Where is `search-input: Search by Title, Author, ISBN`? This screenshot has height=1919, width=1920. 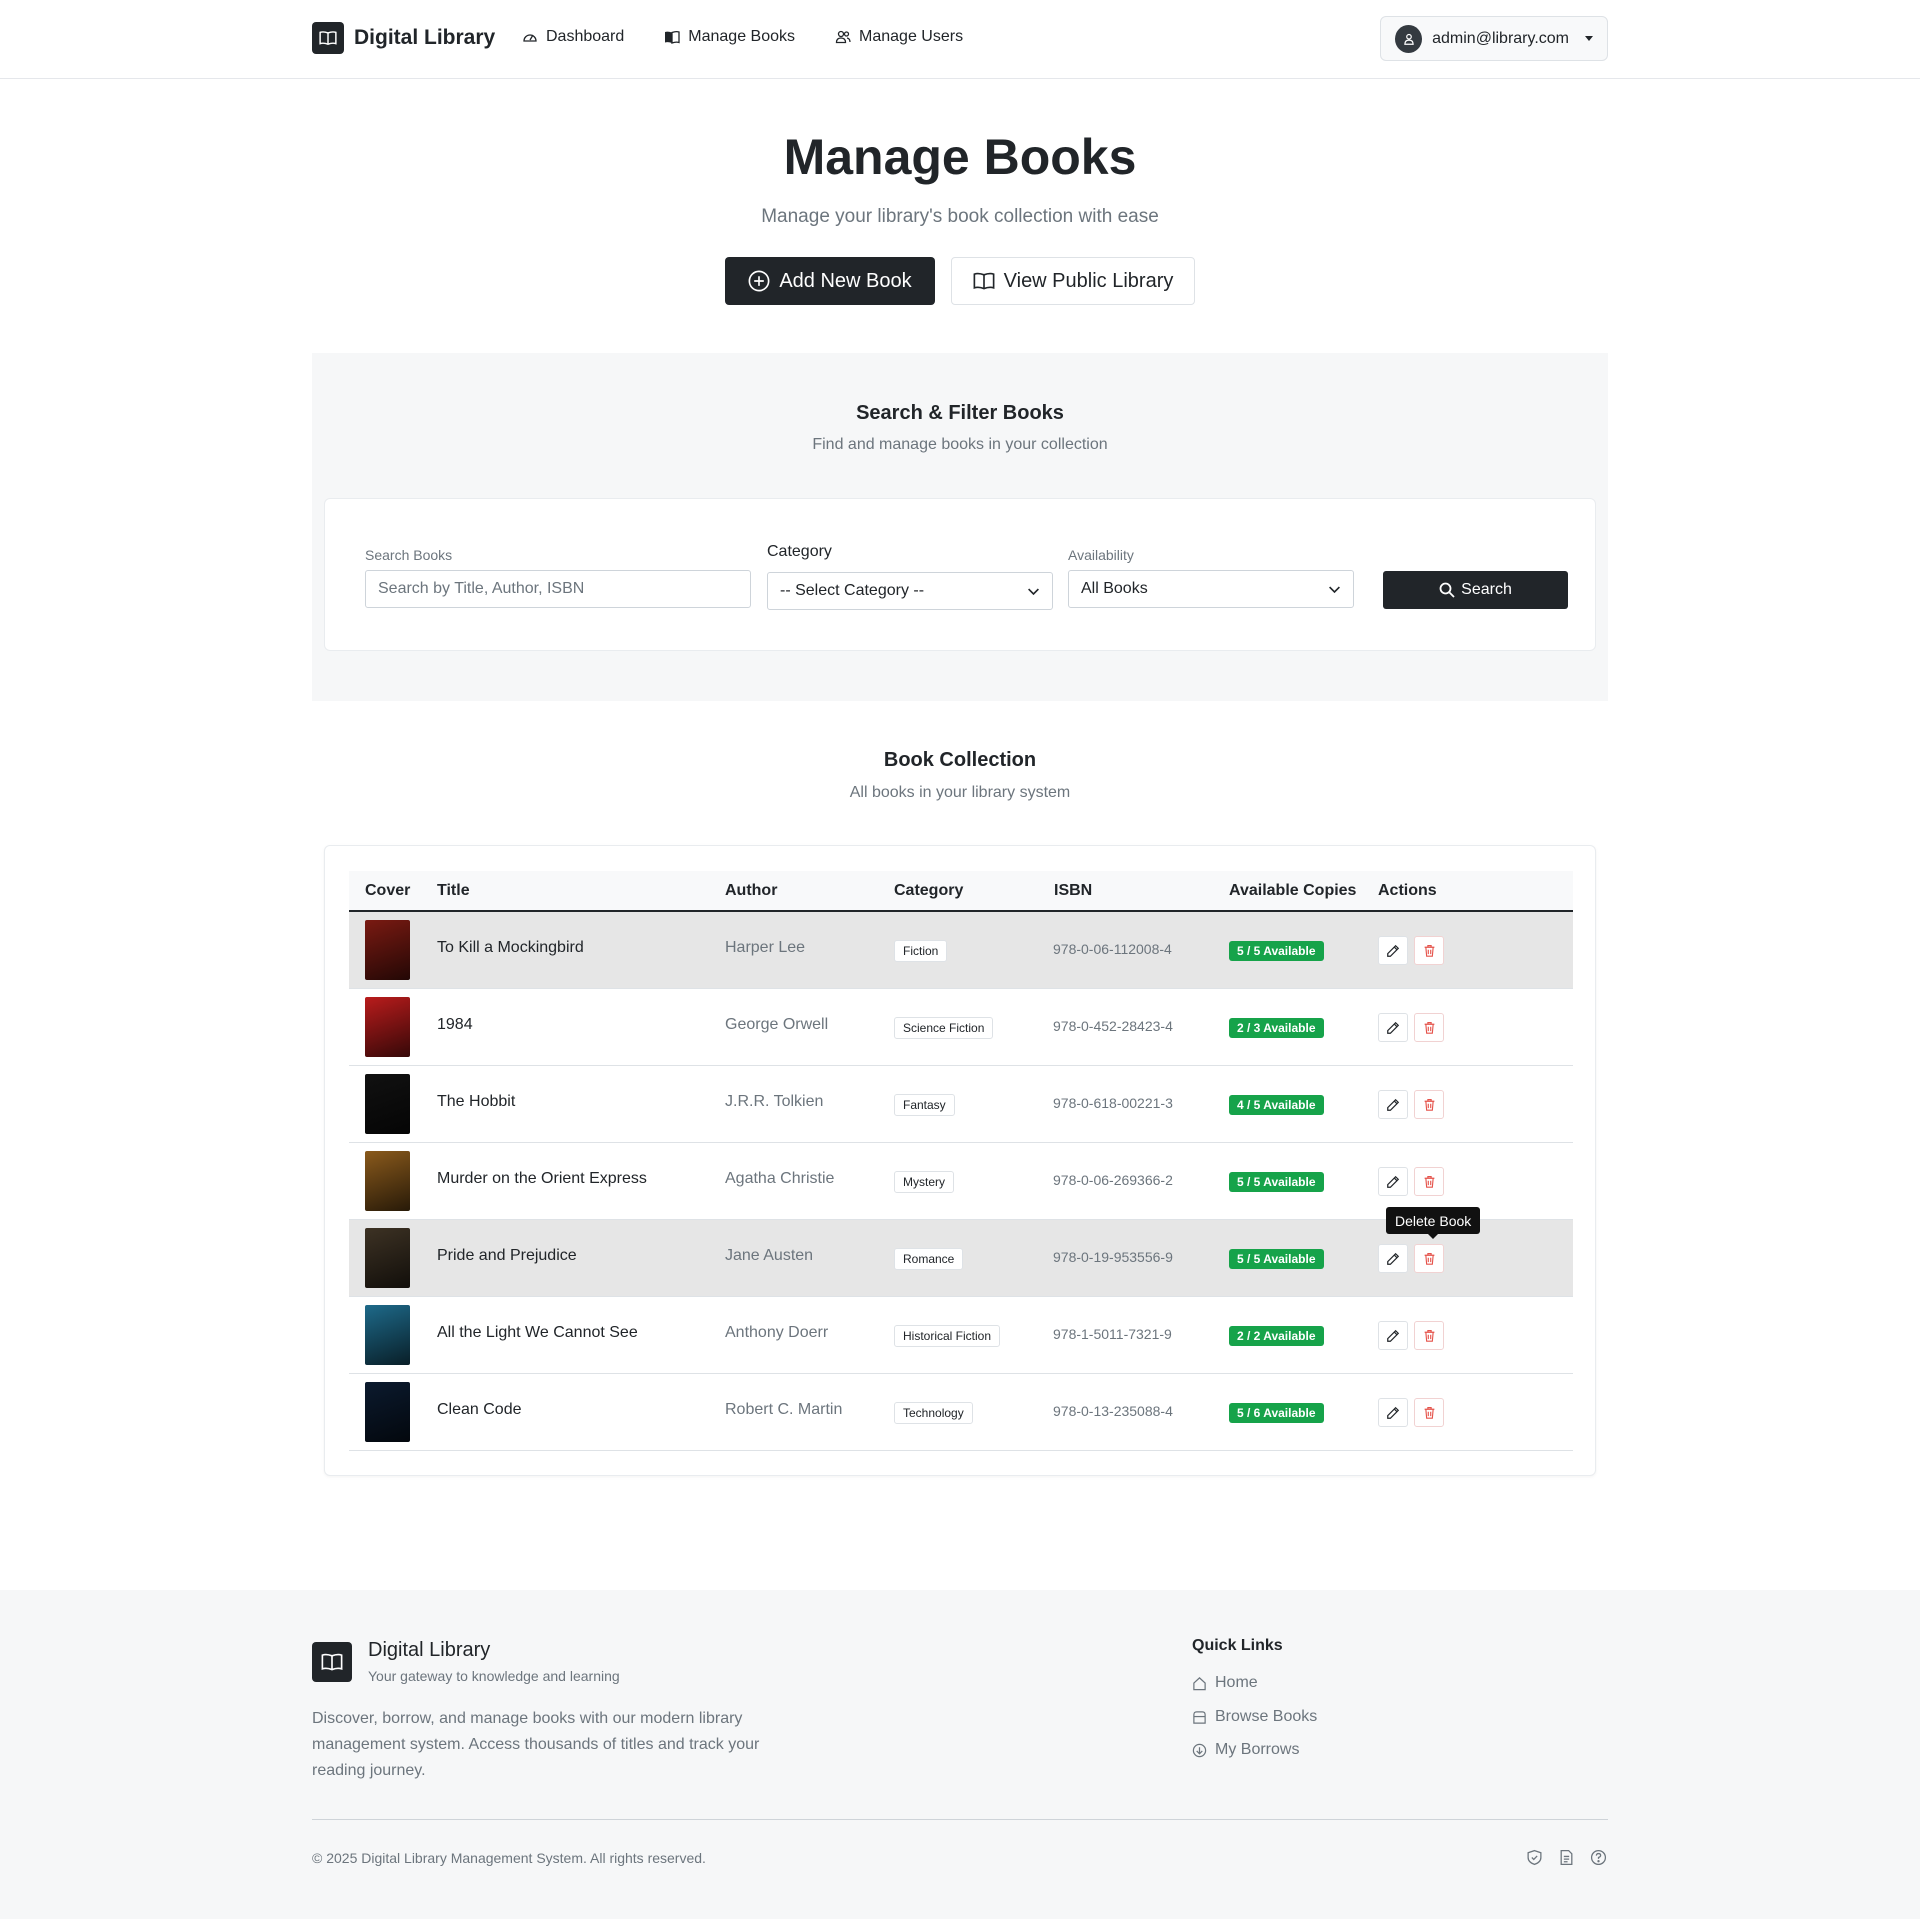
search-input: Search by Title, Author, ISBN is located at coordinates (558, 589).